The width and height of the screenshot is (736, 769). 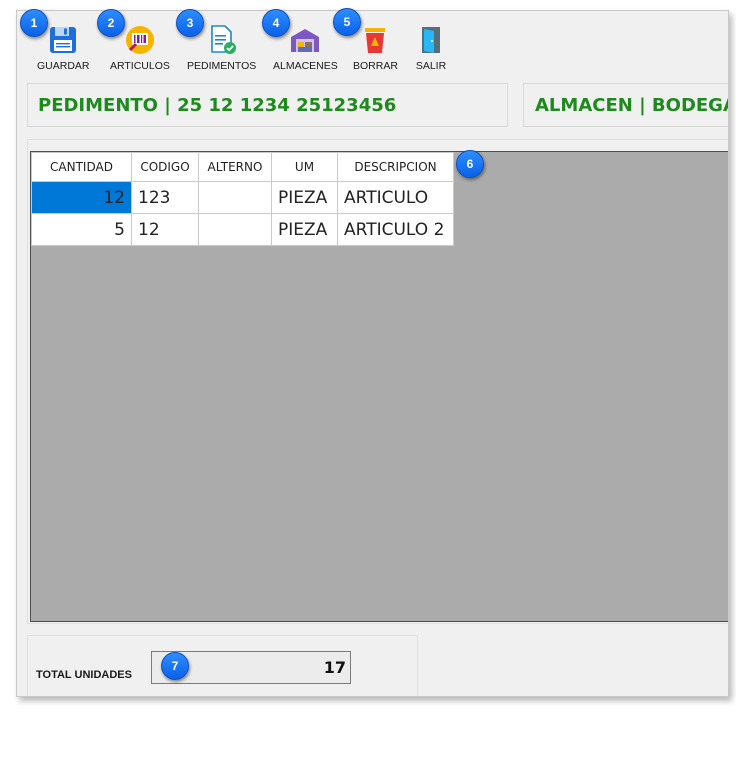 I want to click on cell-descripcion: ARTICULO, so click(x=395, y=197).